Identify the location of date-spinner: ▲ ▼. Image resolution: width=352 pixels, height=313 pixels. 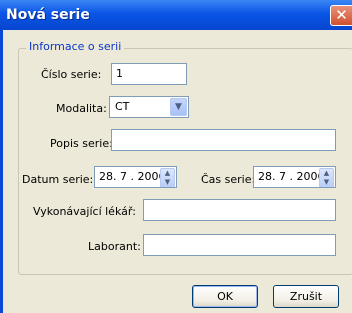
(167, 177).